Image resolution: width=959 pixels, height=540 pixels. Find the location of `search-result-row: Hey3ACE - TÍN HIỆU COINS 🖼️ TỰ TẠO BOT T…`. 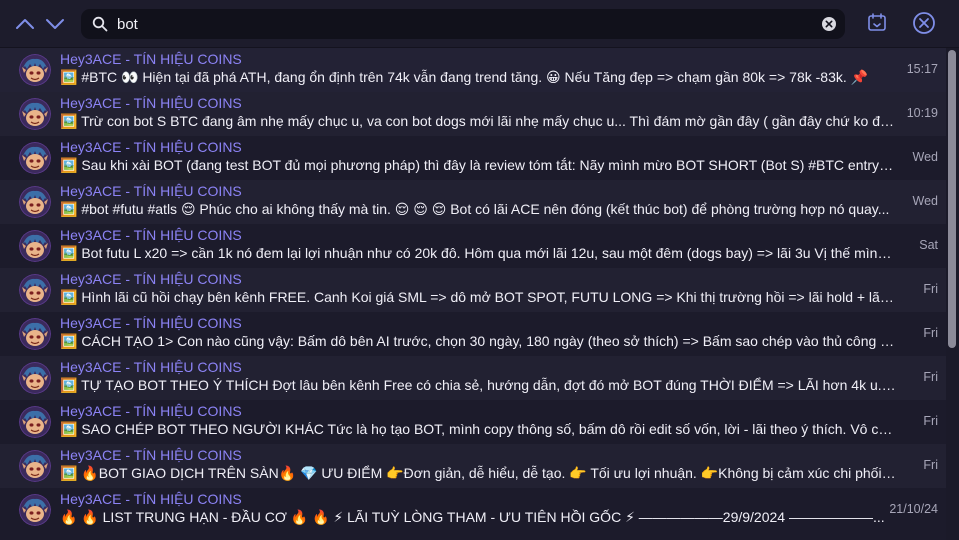

search-result-row: Hey3ACE - TÍN HIỆU COINS 🖼️ TỰ TẠO BOT T… is located at coordinates (473, 378).